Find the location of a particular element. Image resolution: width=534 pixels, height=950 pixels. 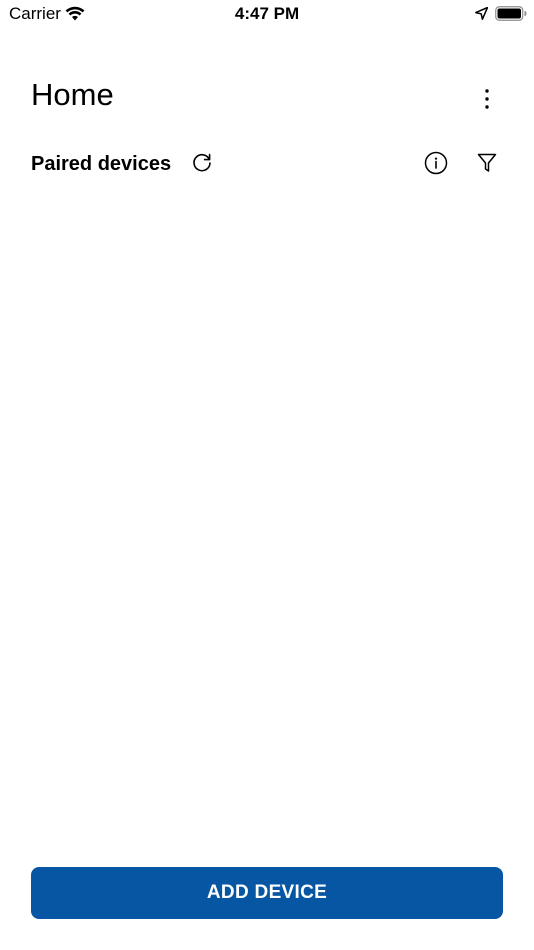

paired-devices-header: Paired devices is located at coordinates (267, 164).